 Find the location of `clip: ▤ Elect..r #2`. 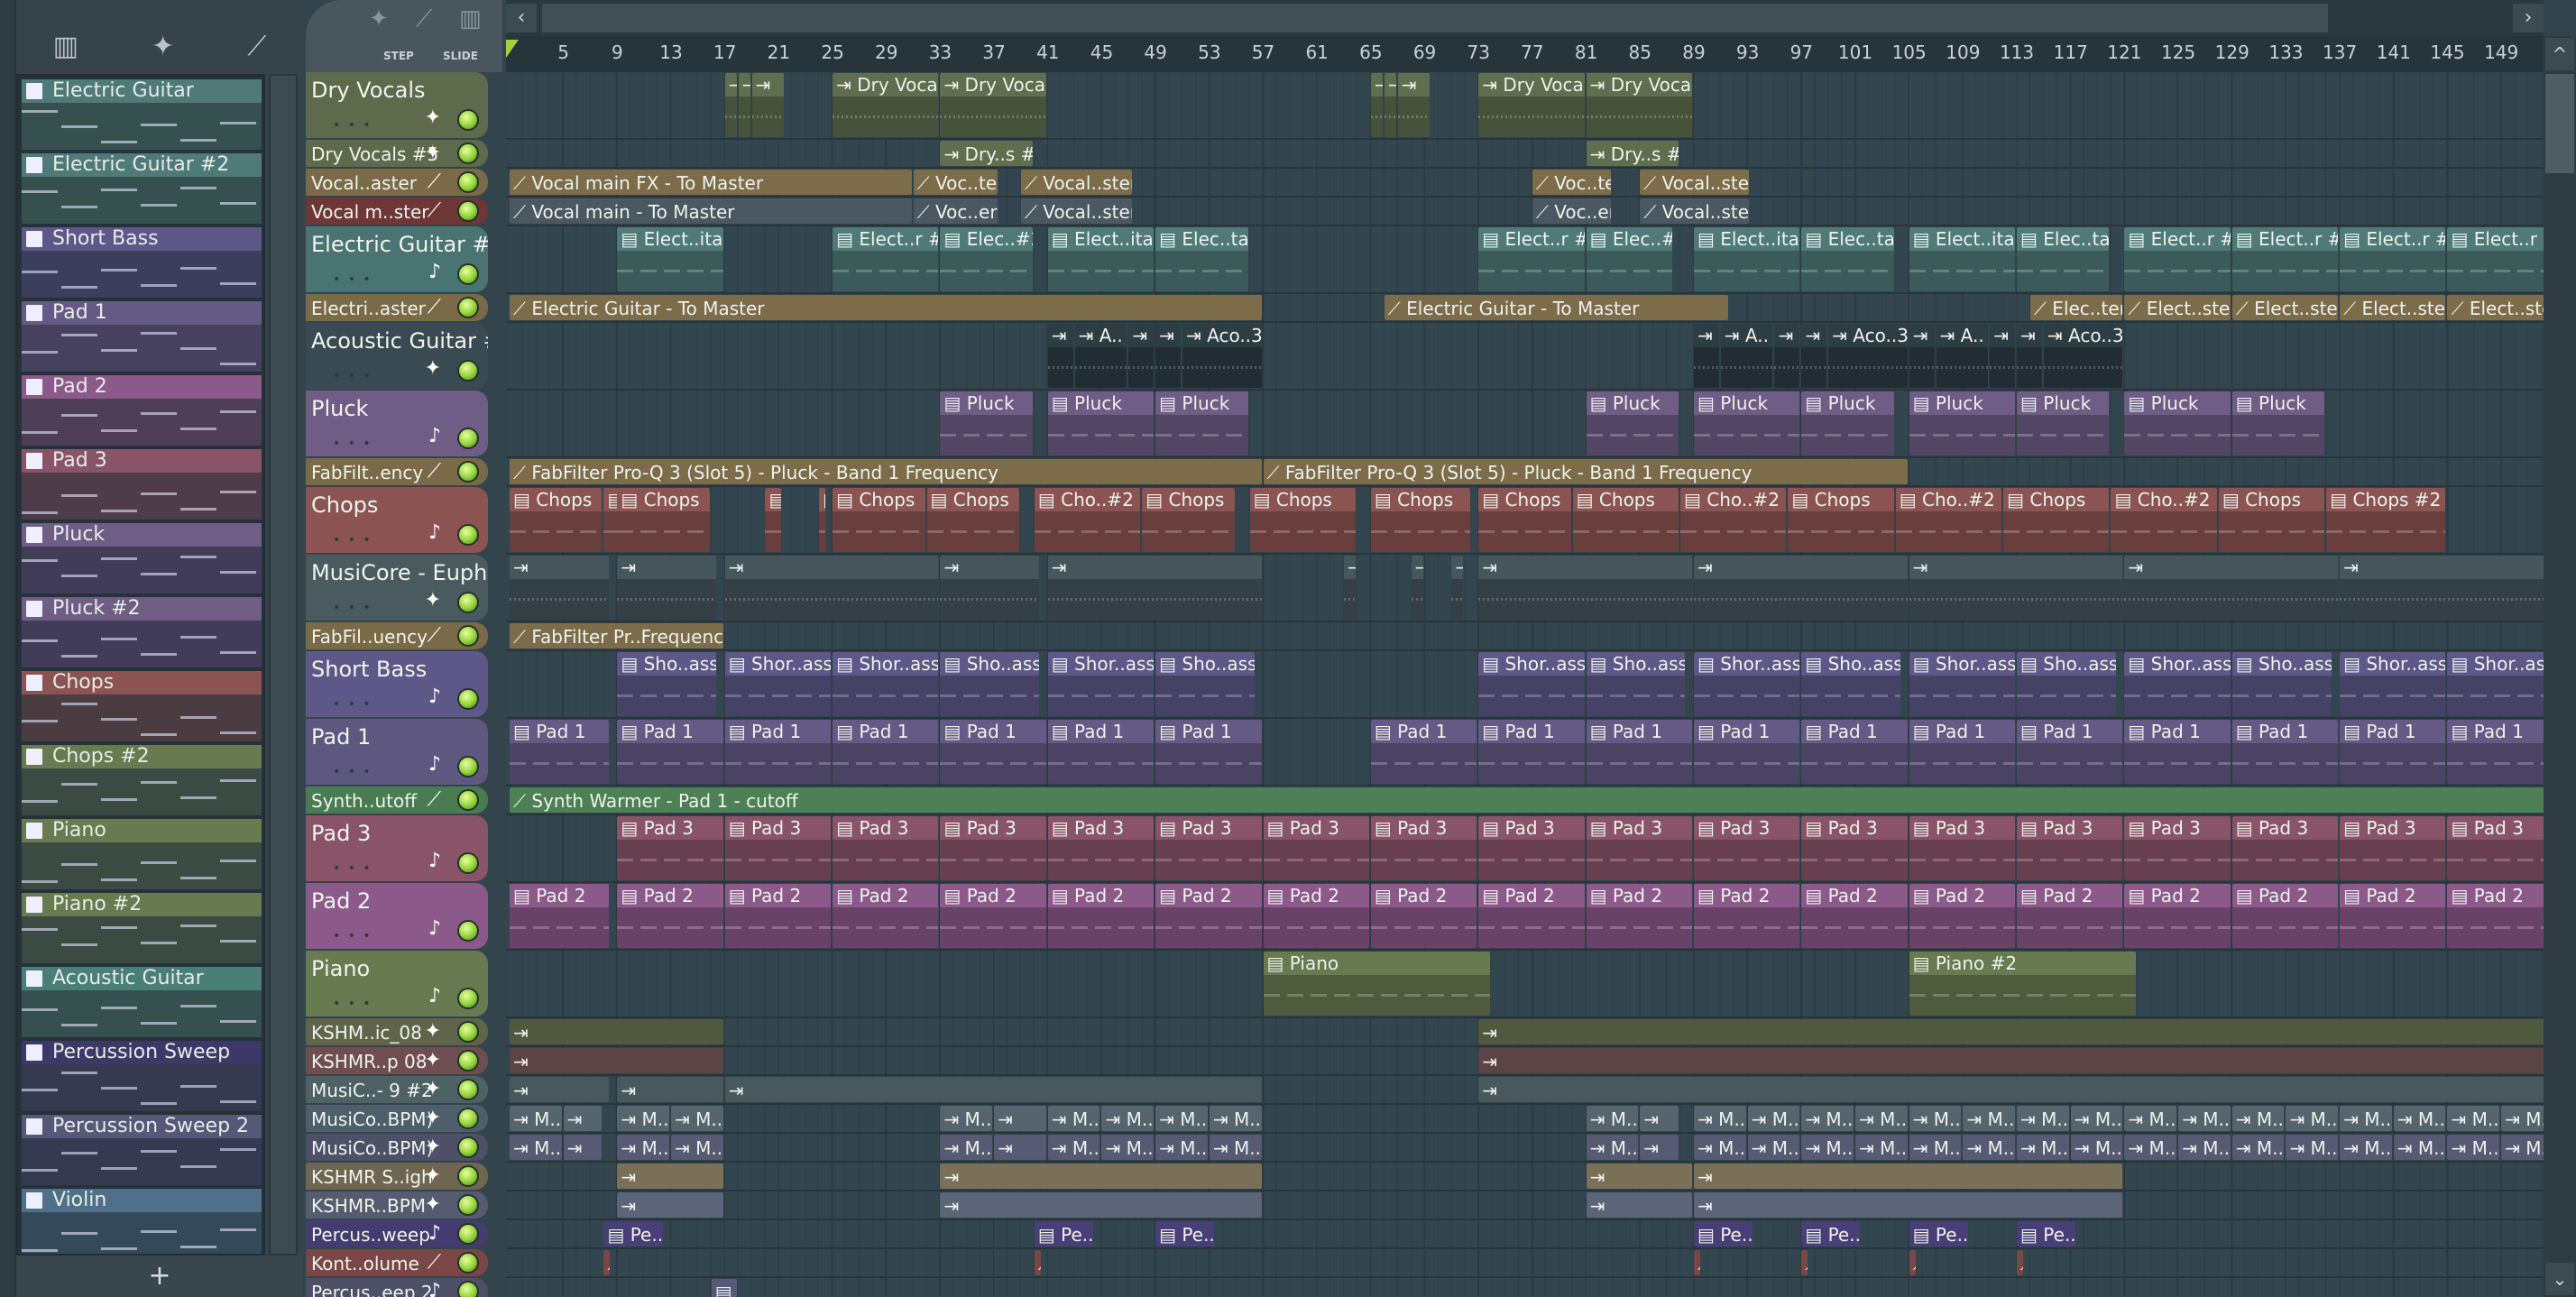

clip: ▤ Elect..r #2 is located at coordinates (2495, 259).